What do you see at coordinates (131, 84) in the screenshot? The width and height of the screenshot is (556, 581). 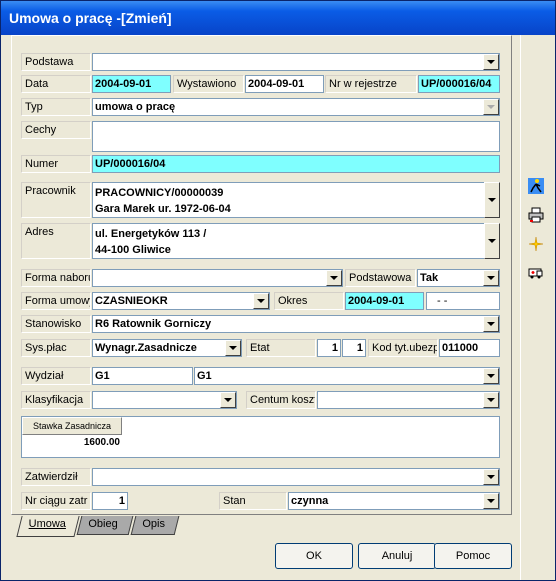 I see `data-field: 2004-09-01` at bounding box center [131, 84].